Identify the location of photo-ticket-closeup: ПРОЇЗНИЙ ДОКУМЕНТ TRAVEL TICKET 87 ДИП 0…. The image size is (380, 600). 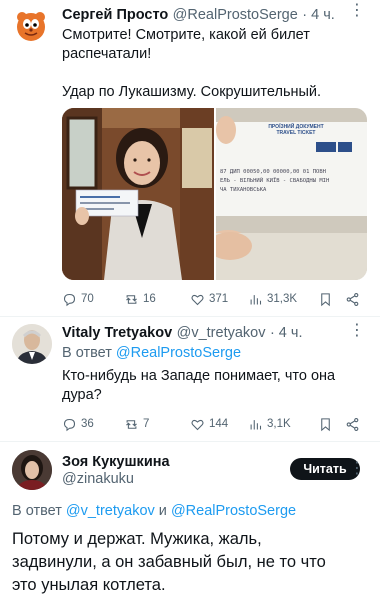
(291, 194).